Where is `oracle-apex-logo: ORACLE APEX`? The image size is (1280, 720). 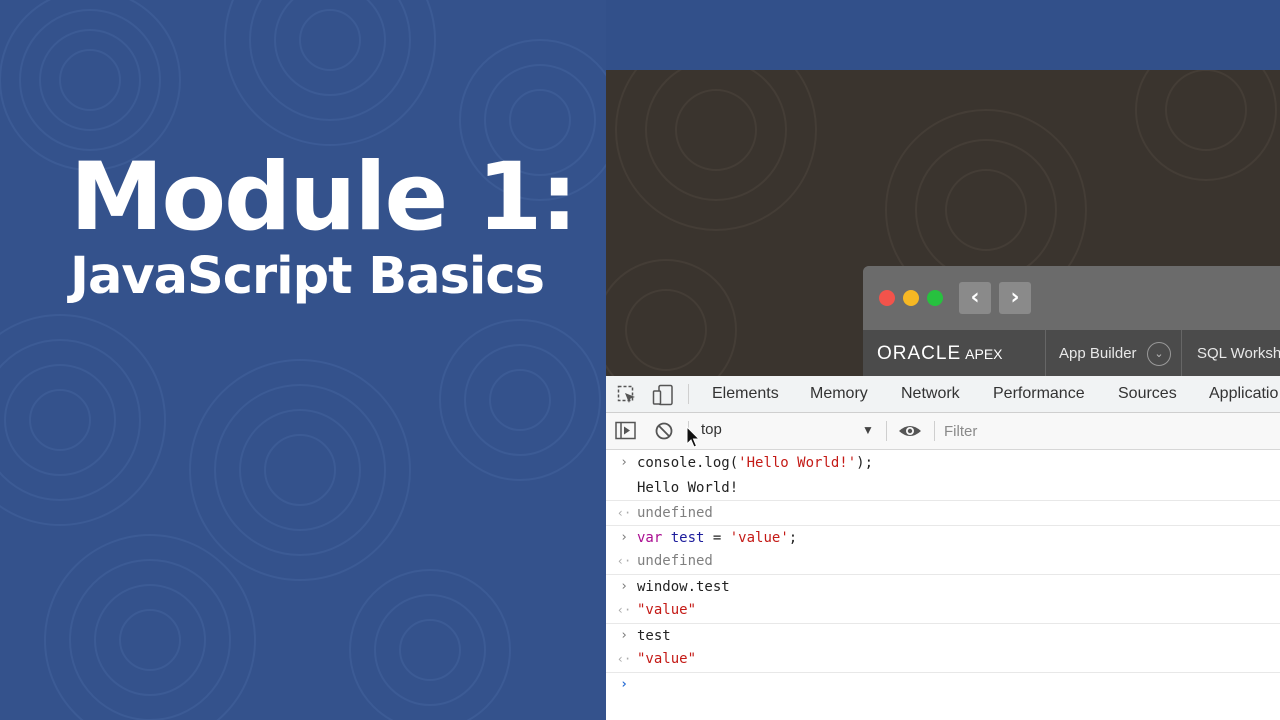 oracle-apex-logo: ORACLE APEX is located at coordinates (940, 354).